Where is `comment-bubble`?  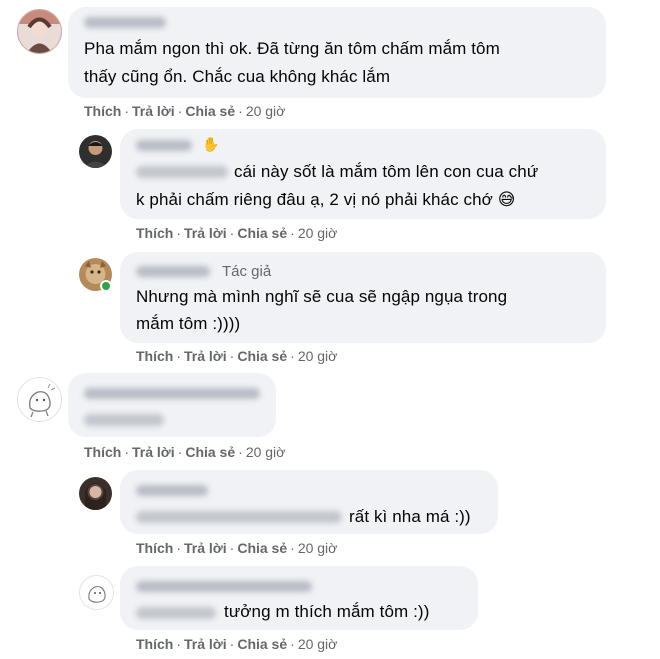 comment-bubble is located at coordinates (172, 405).